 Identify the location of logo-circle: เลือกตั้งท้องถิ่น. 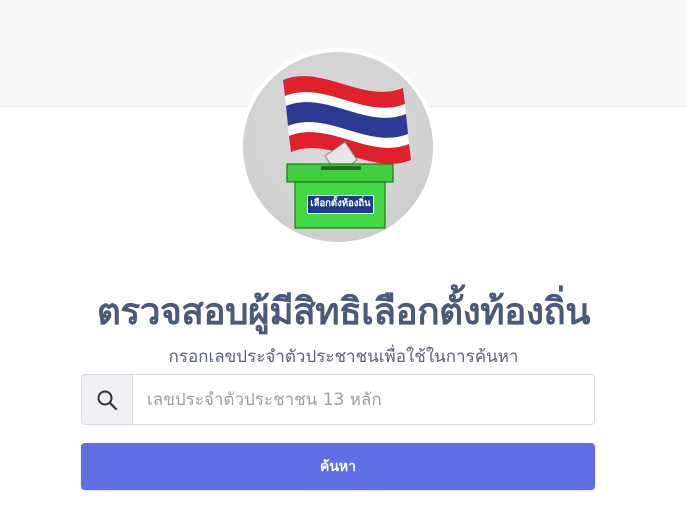
(338, 147).